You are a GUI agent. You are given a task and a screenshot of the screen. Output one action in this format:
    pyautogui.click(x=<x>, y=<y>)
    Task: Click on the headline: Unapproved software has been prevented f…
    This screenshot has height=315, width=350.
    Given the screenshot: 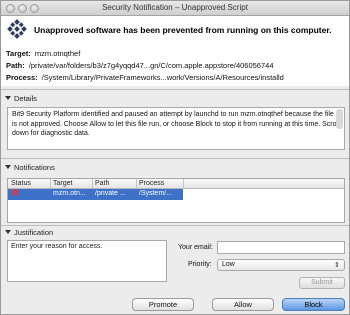 What is the action you would take?
    pyautogui.click(x=183, y=30)
    